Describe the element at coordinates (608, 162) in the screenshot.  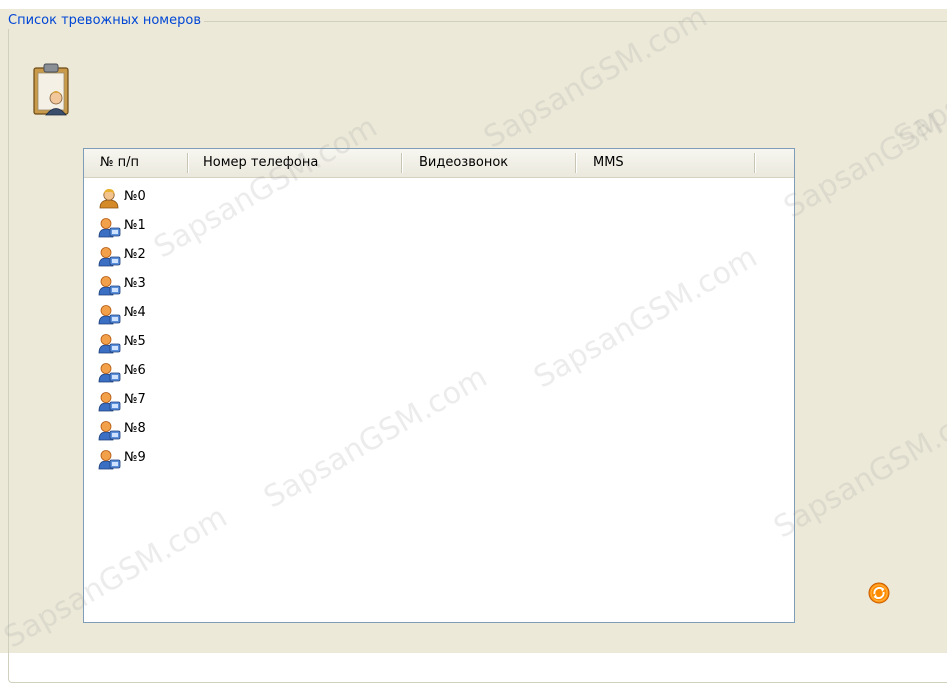
I see `column-header-mms: MMS` at that location.